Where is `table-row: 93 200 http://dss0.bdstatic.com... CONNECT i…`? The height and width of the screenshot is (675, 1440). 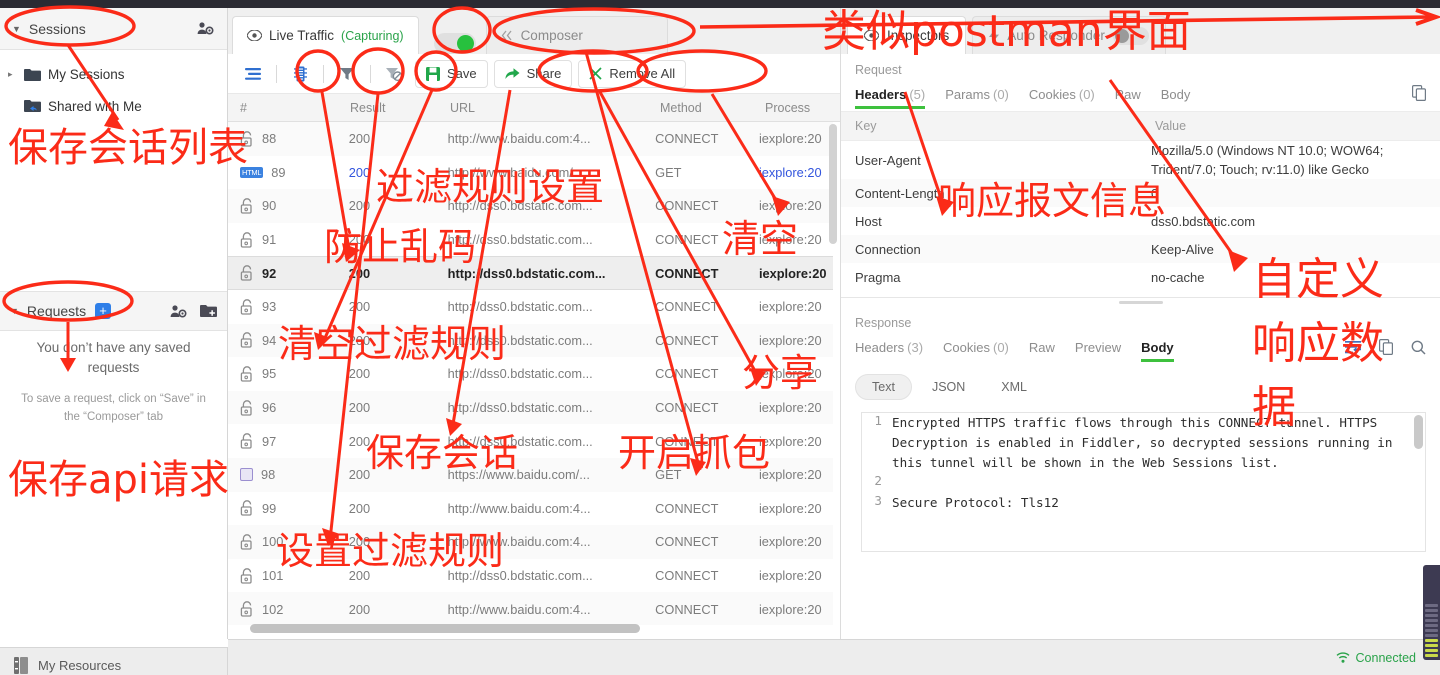
table-row: 93 200 http://dss0.bdstatic.com... CONNECT i… is located at coordinates (530, 307).